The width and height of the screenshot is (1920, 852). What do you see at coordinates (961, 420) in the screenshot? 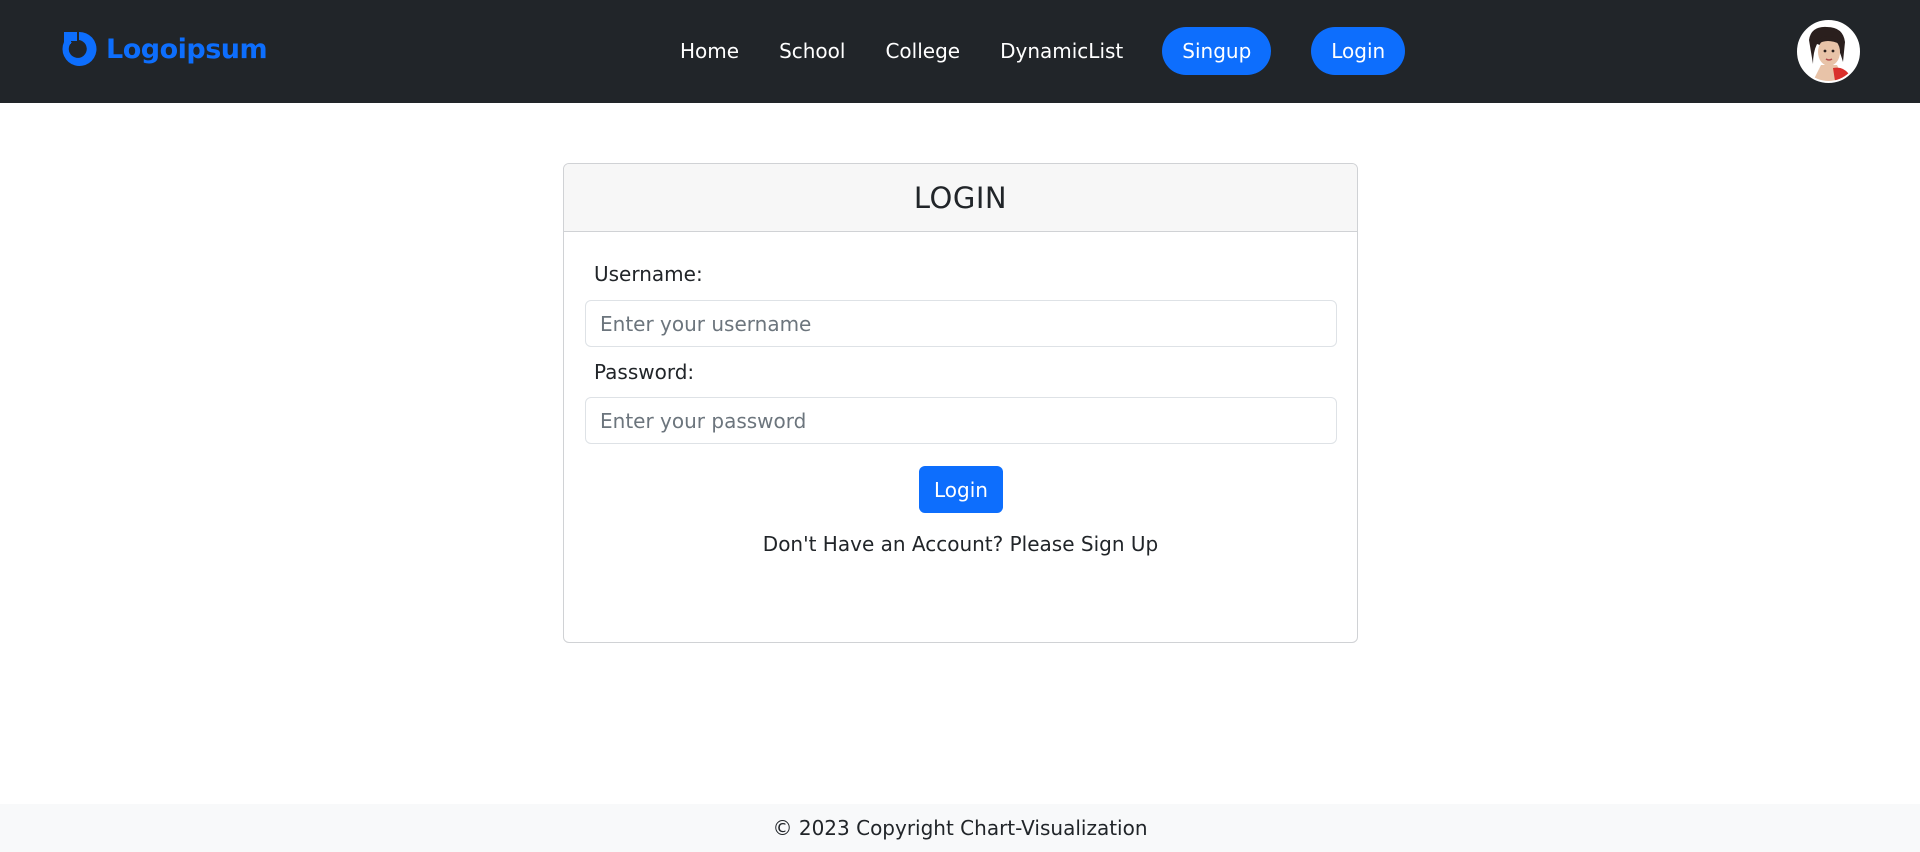
I see `password-input` at bounding box center [961, 420].